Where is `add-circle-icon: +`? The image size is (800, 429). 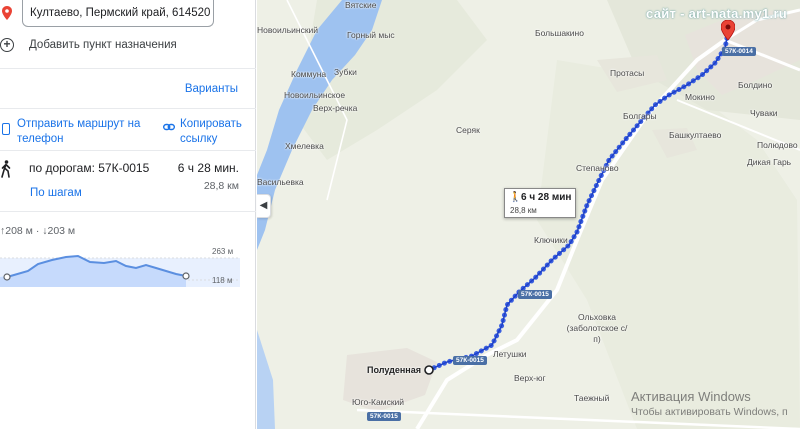 add-circle-icon: + is located at coordinates (7, 45).